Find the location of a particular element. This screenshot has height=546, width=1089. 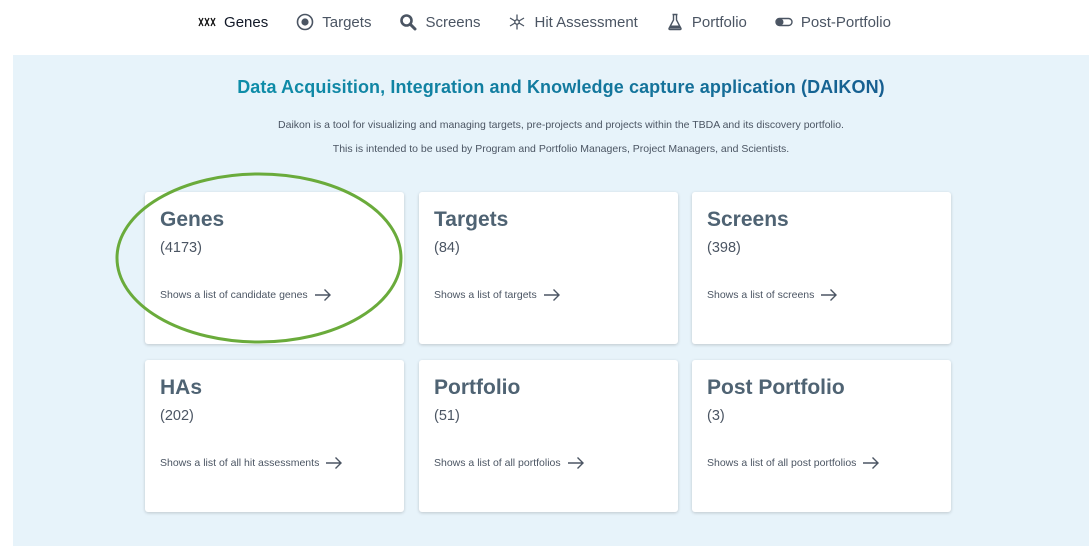

card-targets-count: (84) is located at coordinates (447, 248).